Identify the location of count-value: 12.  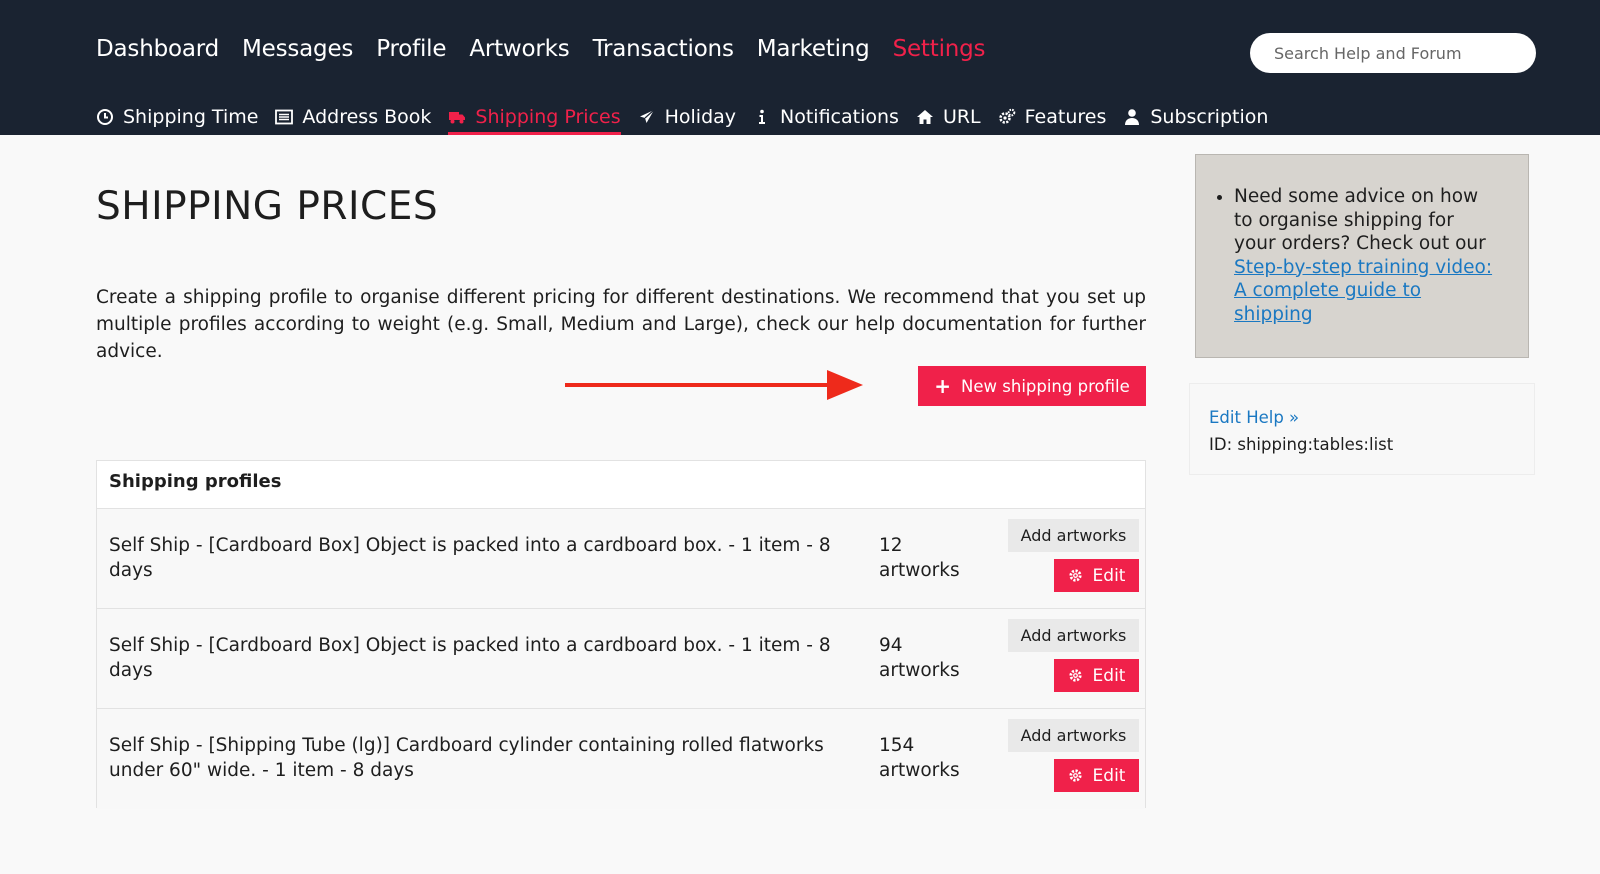
(891, 545).